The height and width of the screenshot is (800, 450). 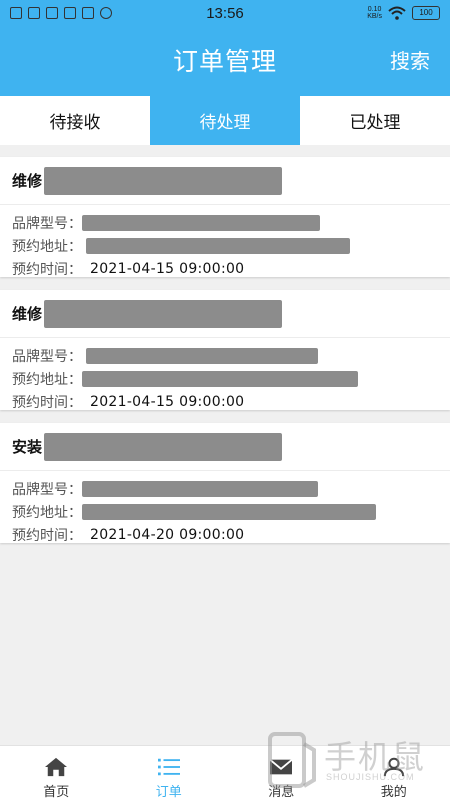 I want to click on home-icon, so click(x=56, y=767).